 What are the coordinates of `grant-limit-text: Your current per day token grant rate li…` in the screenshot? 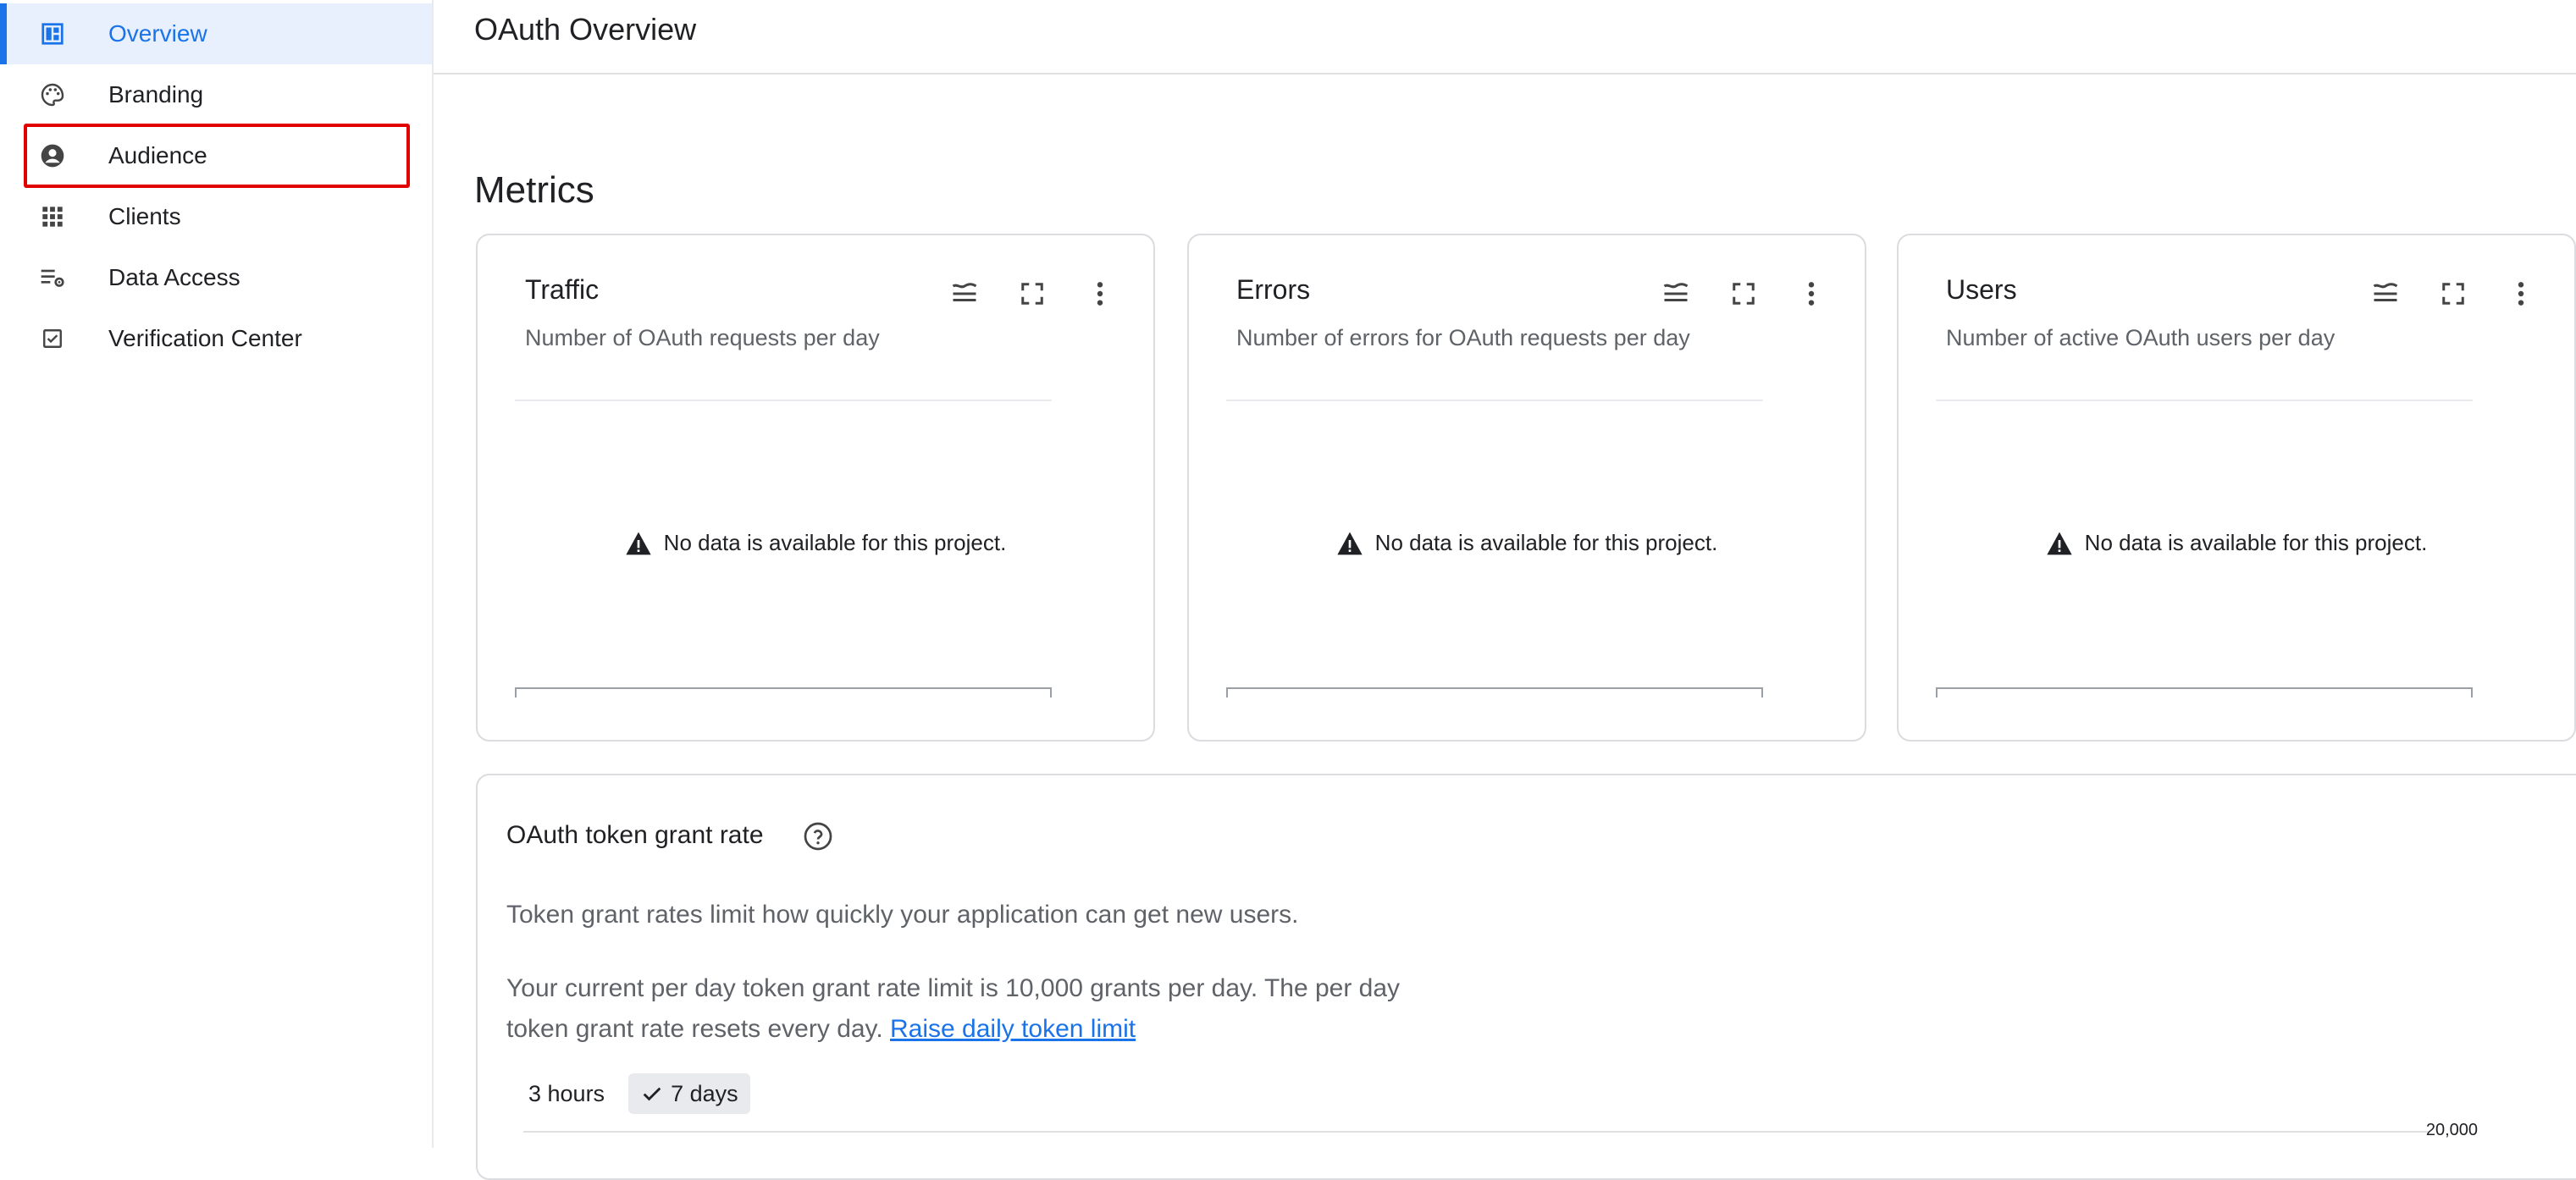 It's located at (955, 1009).